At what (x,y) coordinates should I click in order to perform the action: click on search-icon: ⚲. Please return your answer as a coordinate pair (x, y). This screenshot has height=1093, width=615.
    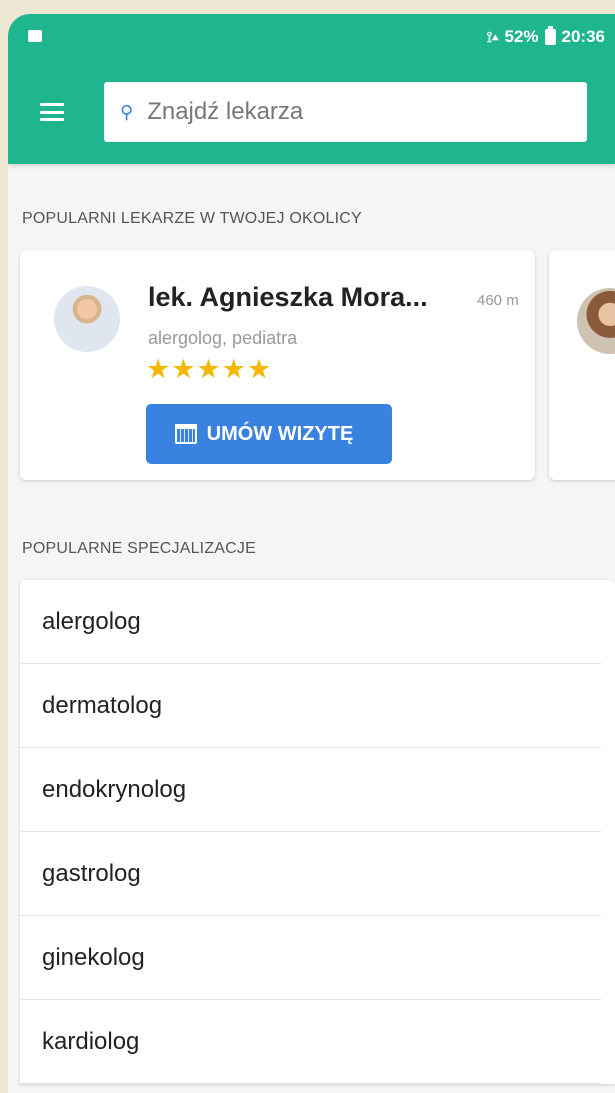
    Looking at the image, I should click on (127, 111).